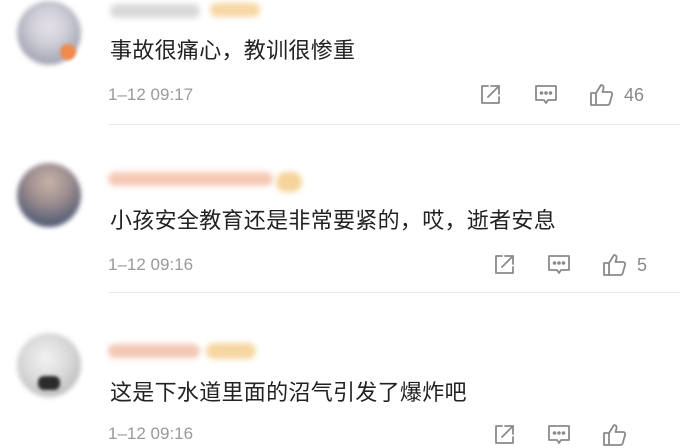  I want to click on avatar-accessory-icon, so click(49, 383).